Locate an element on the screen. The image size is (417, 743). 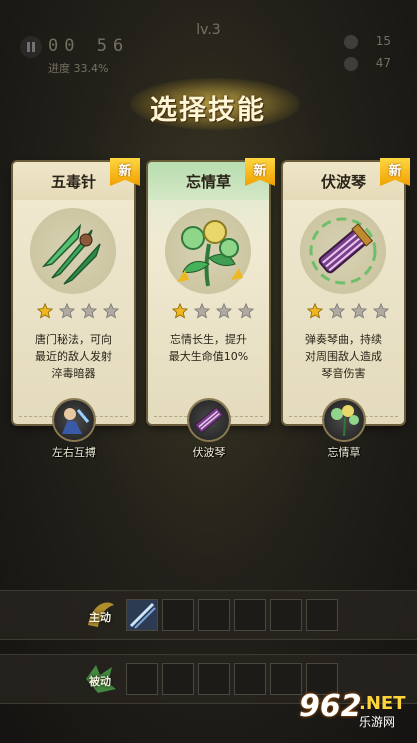
desc-line: 最近的敌人发射 is located at coordinates (73, 356).